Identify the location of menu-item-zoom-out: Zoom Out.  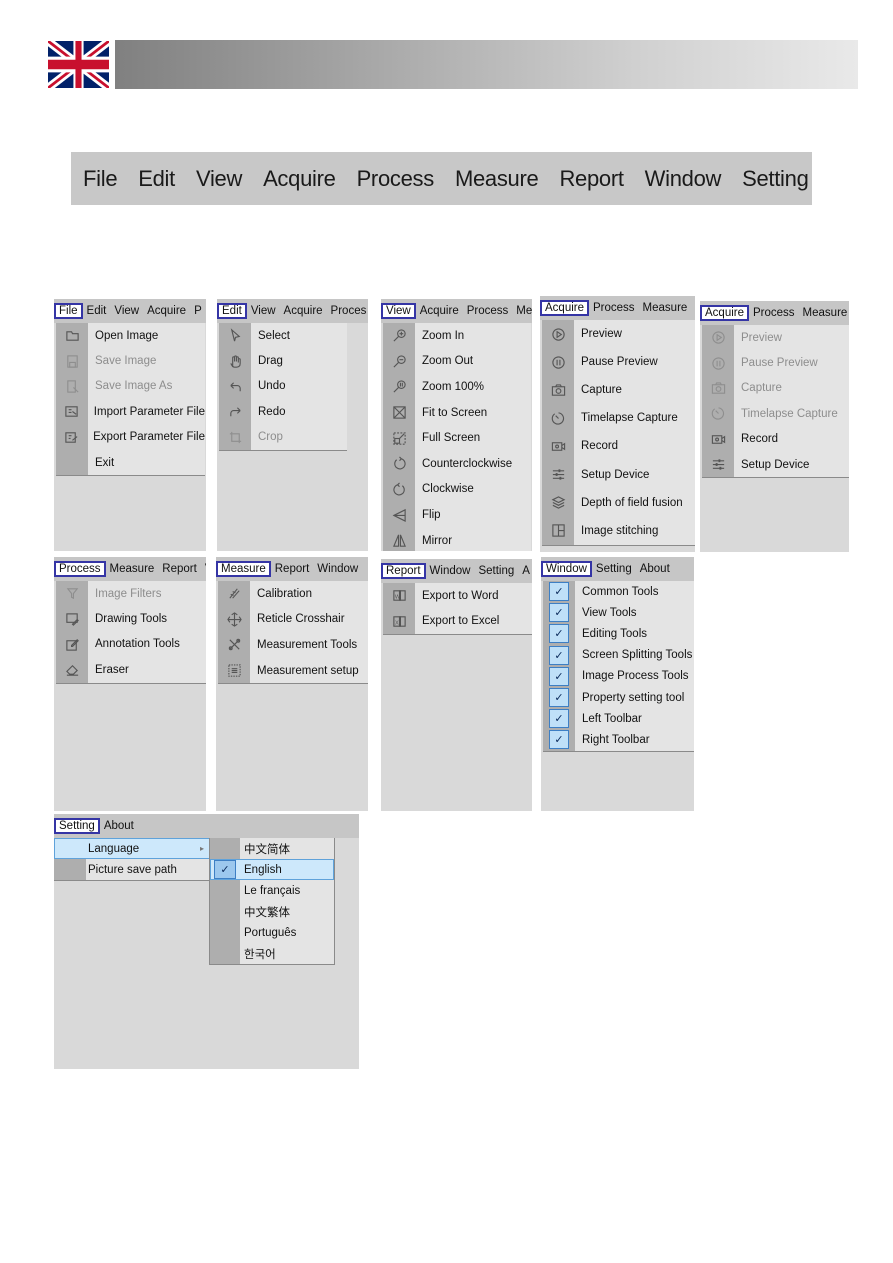
(457, 362).